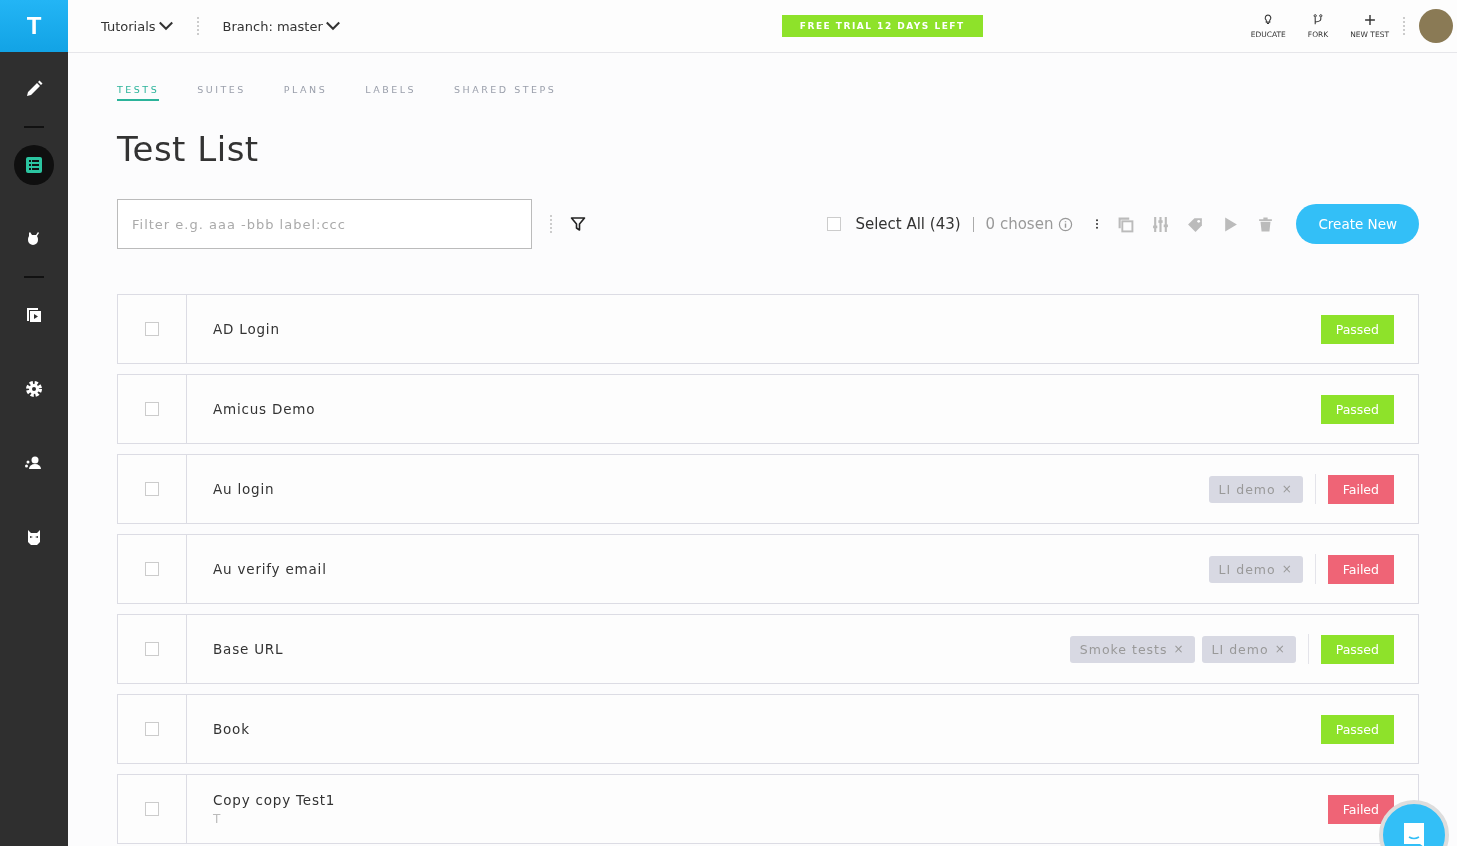  What do you see at coordinates (34, 389) in the screenshot?
I see `settings-icon` at bounding box center [34, 389].